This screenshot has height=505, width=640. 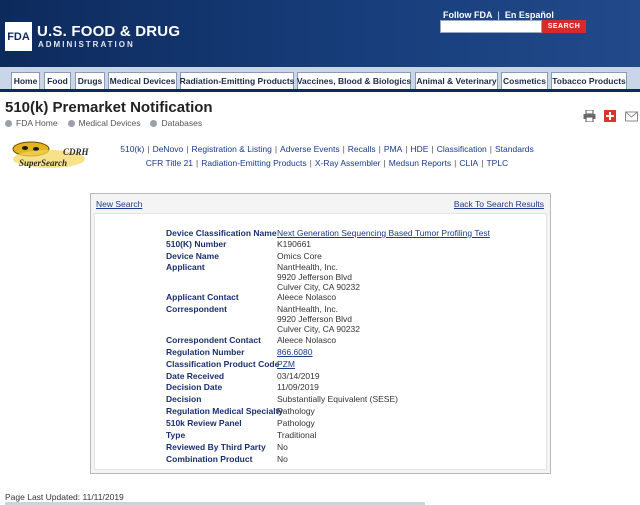 I want to click on page-title: 510(k) Premarket Notification, so click(x=109, y=107).